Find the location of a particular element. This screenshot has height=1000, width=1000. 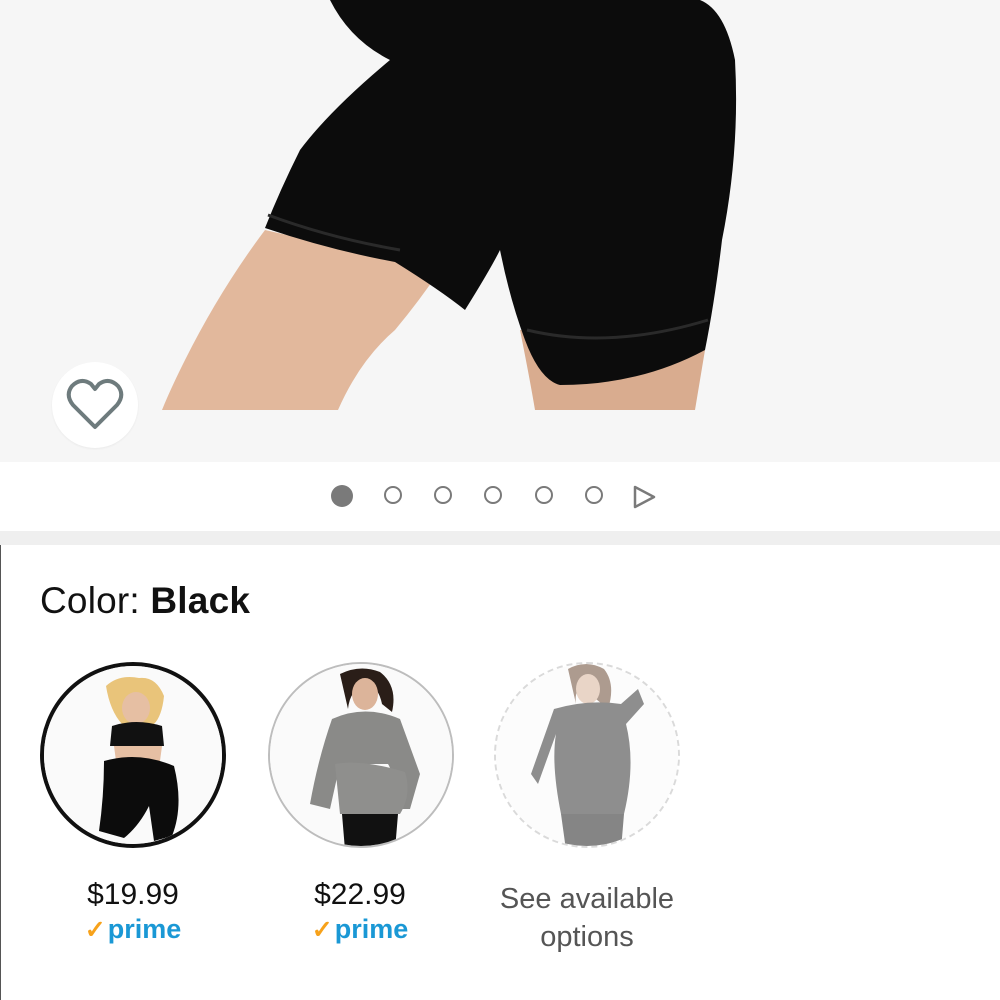

swatch-2-price: $22.99 is located at coordinates (360, 894).